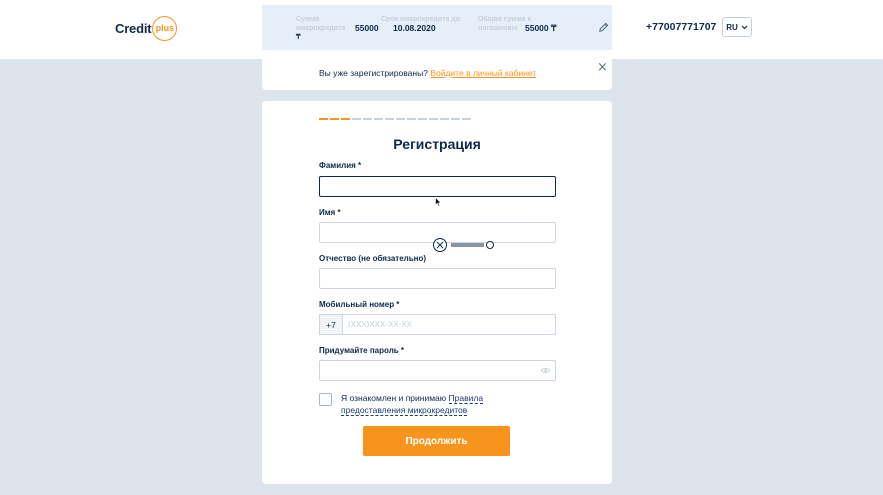  Describe the element at coordinates (133, 28) in the screenshot. I see `logo-wordmark: Credit` at that location.